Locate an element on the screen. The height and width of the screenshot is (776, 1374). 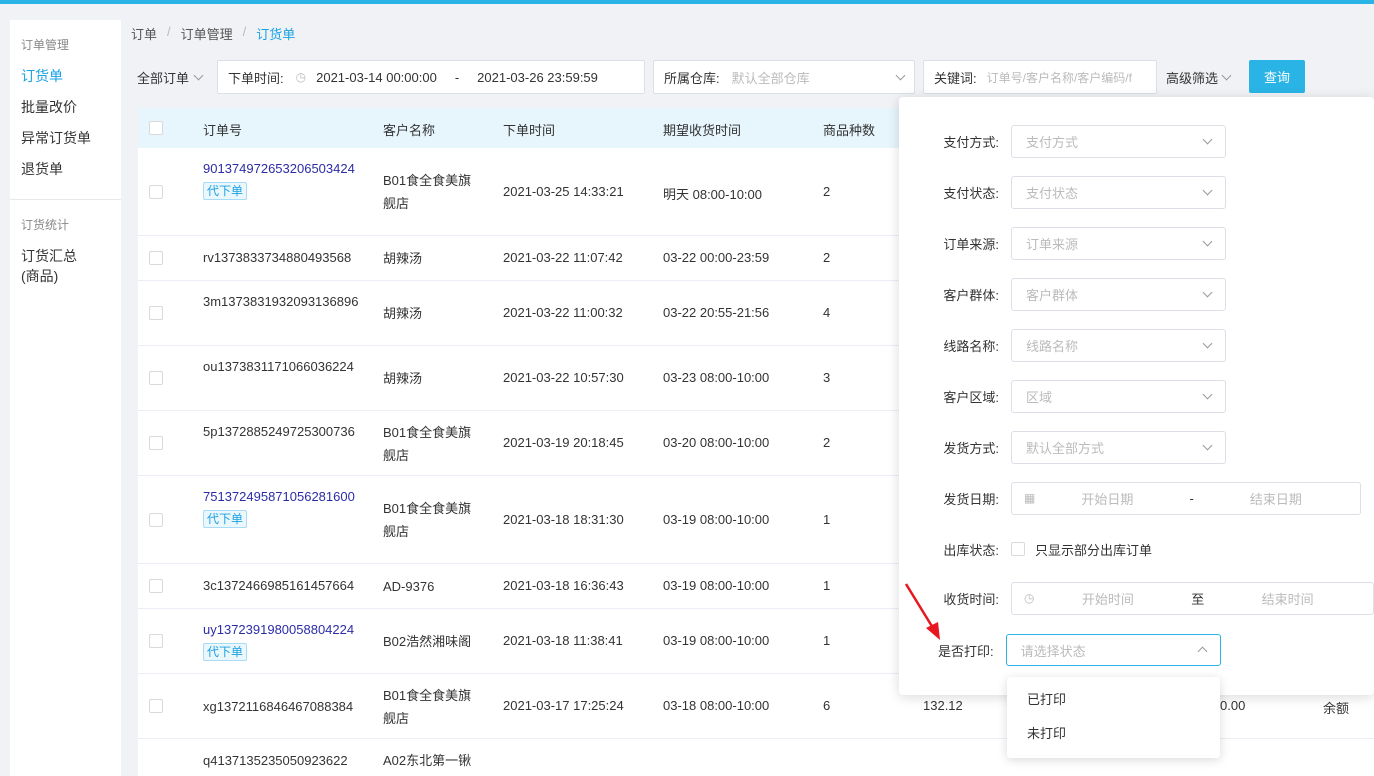
order-number-link: 3c1372466985161457664 is located at coordinates (283, 586).